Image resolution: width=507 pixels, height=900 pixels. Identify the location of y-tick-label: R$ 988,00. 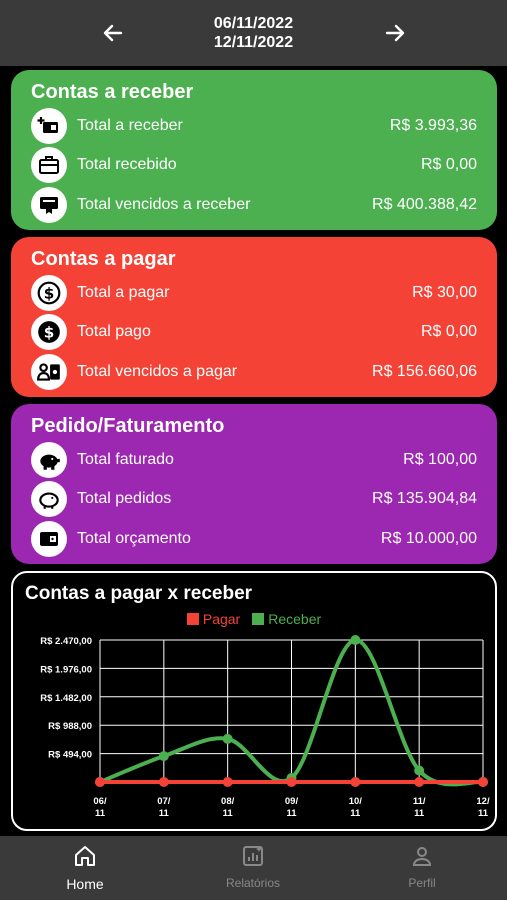
(70, 726).